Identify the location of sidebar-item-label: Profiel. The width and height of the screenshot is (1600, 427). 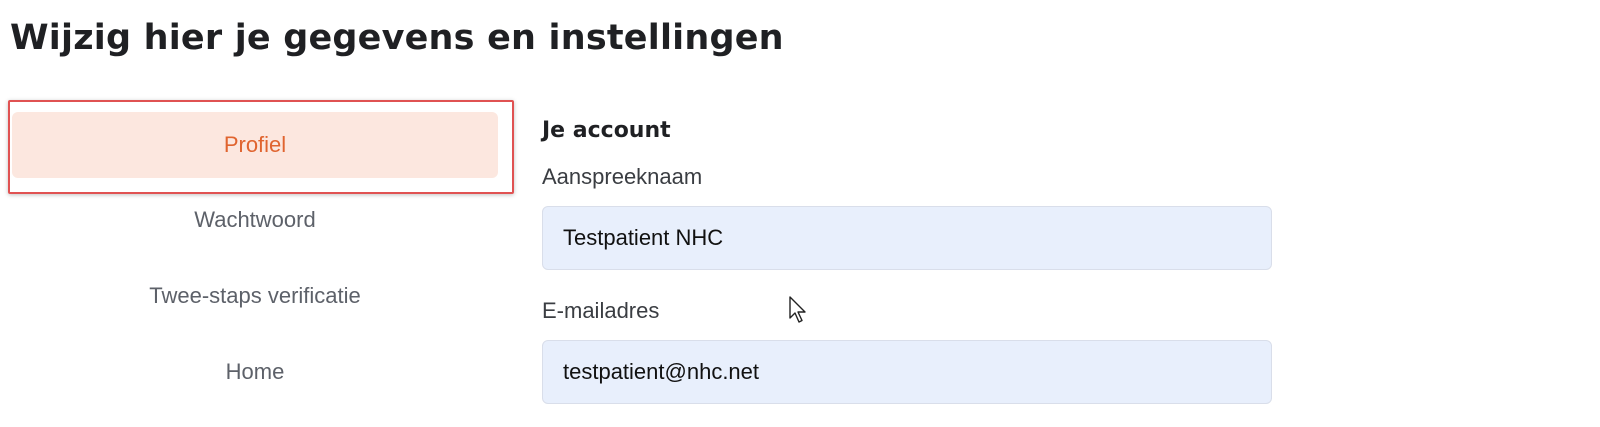
(255, 144).